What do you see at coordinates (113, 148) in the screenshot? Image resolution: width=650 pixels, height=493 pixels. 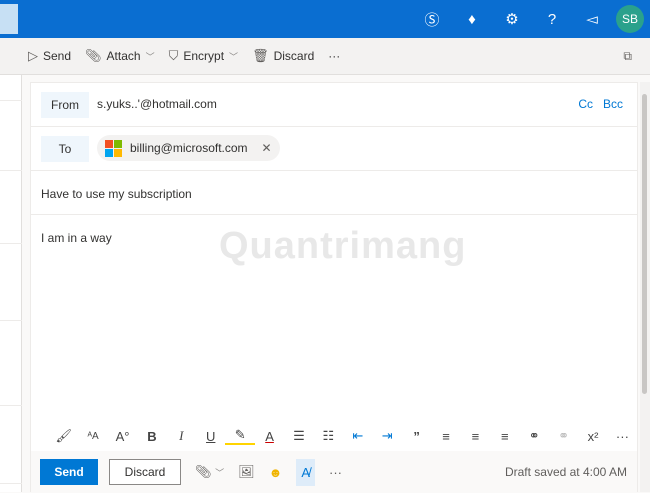 I see `microsoft-logo-icon` at bounding box center [113, 148].